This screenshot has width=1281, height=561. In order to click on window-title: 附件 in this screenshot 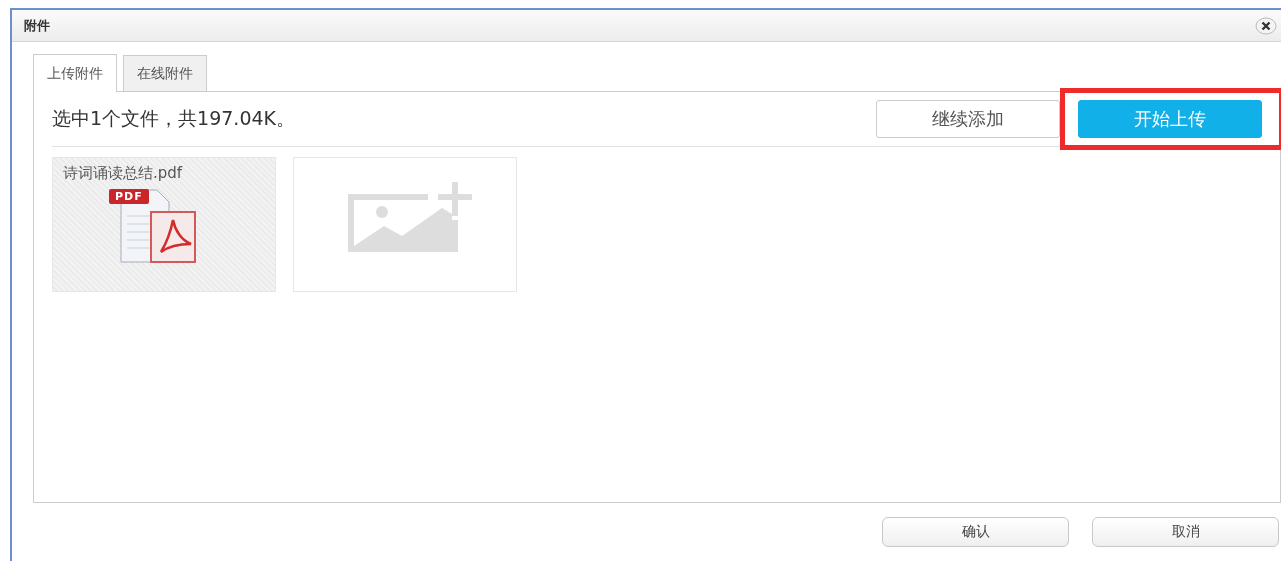, I will do `click(37, 25)`.